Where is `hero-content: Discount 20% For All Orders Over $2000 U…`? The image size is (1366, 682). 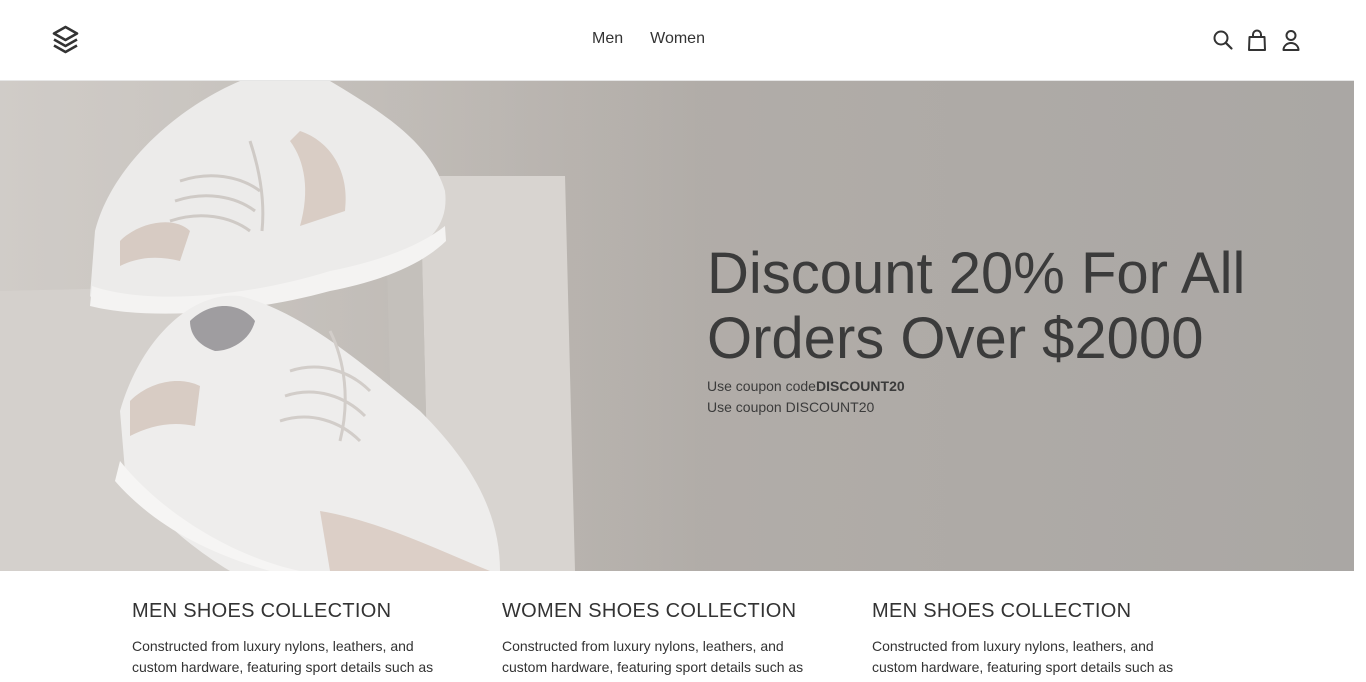 hero-content: Discount 20% For All Orders Over $2000 U… is located at coordinates (1017, 329).